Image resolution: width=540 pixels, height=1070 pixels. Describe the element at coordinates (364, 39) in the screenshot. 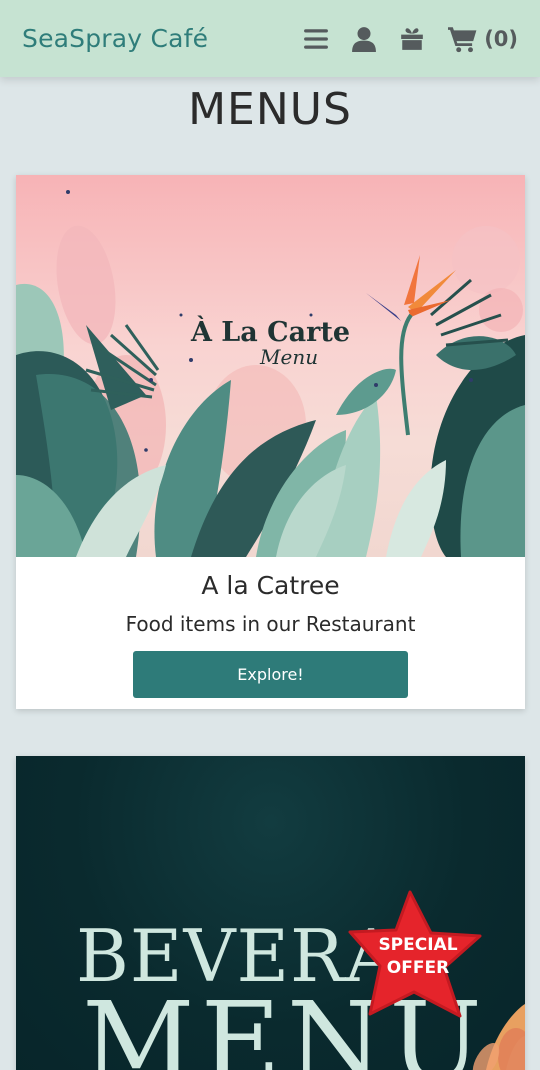

I see `user-icon` at that location.